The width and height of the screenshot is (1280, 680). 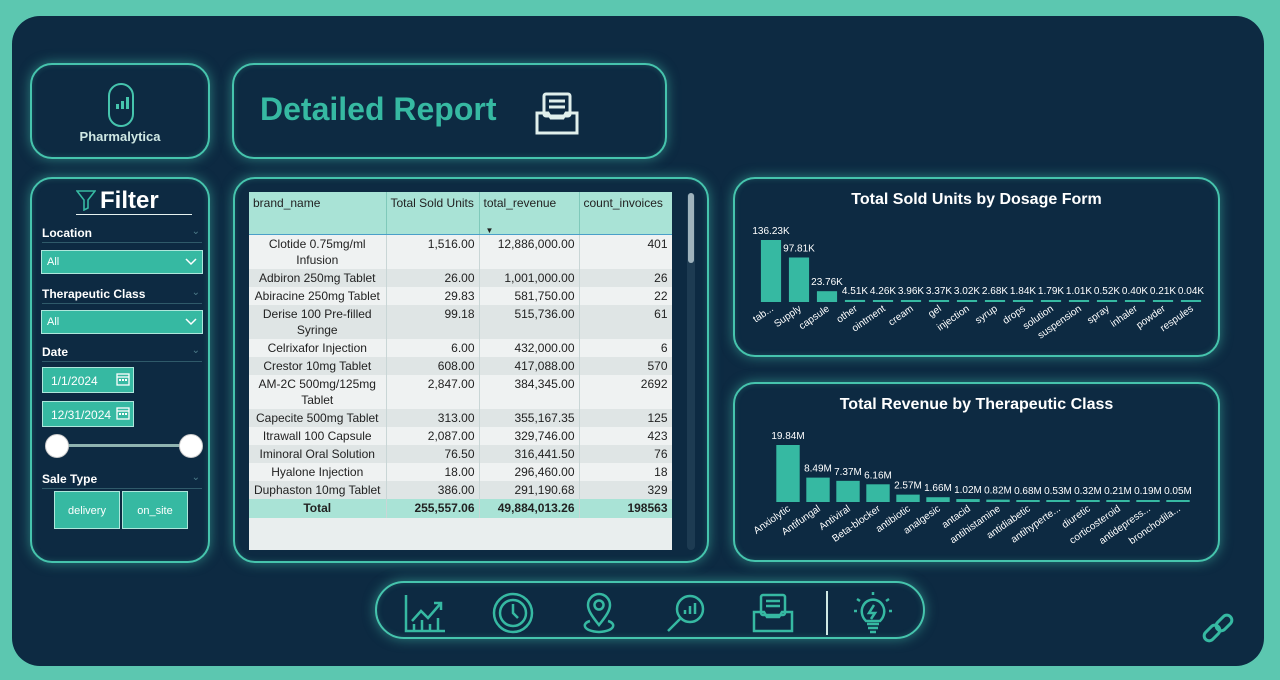 I want to click on end-date-input: 12/31/2024, so click(x=88, y=414).